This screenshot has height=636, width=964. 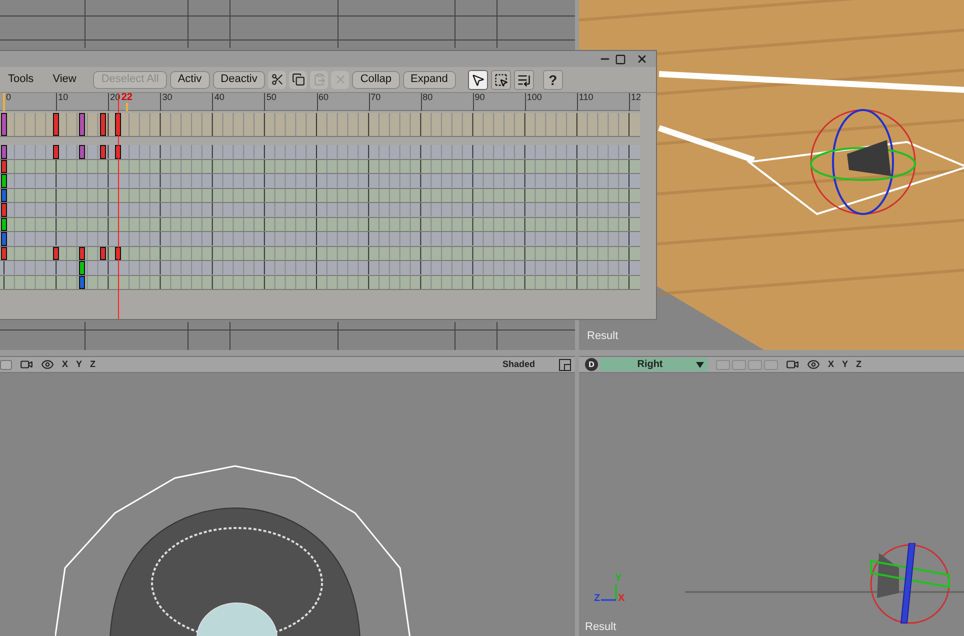 What do you see at coordinates (21, 79) in the screenshot?
I see `menu-button: Tools` at bounding box center [21, 79].